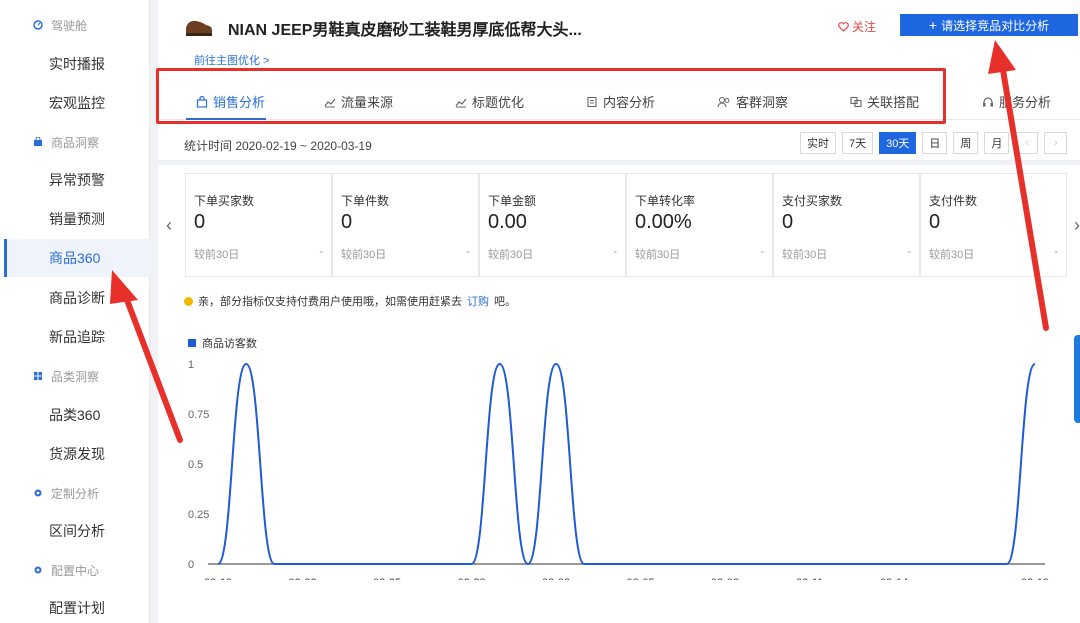 The width and height of the screenshot is (1080, 623). Describe the element at coordinates (699, 225) in the screenshot. I see `metric-card: 下单转化率 0.00% 较前30日 -` at that location.